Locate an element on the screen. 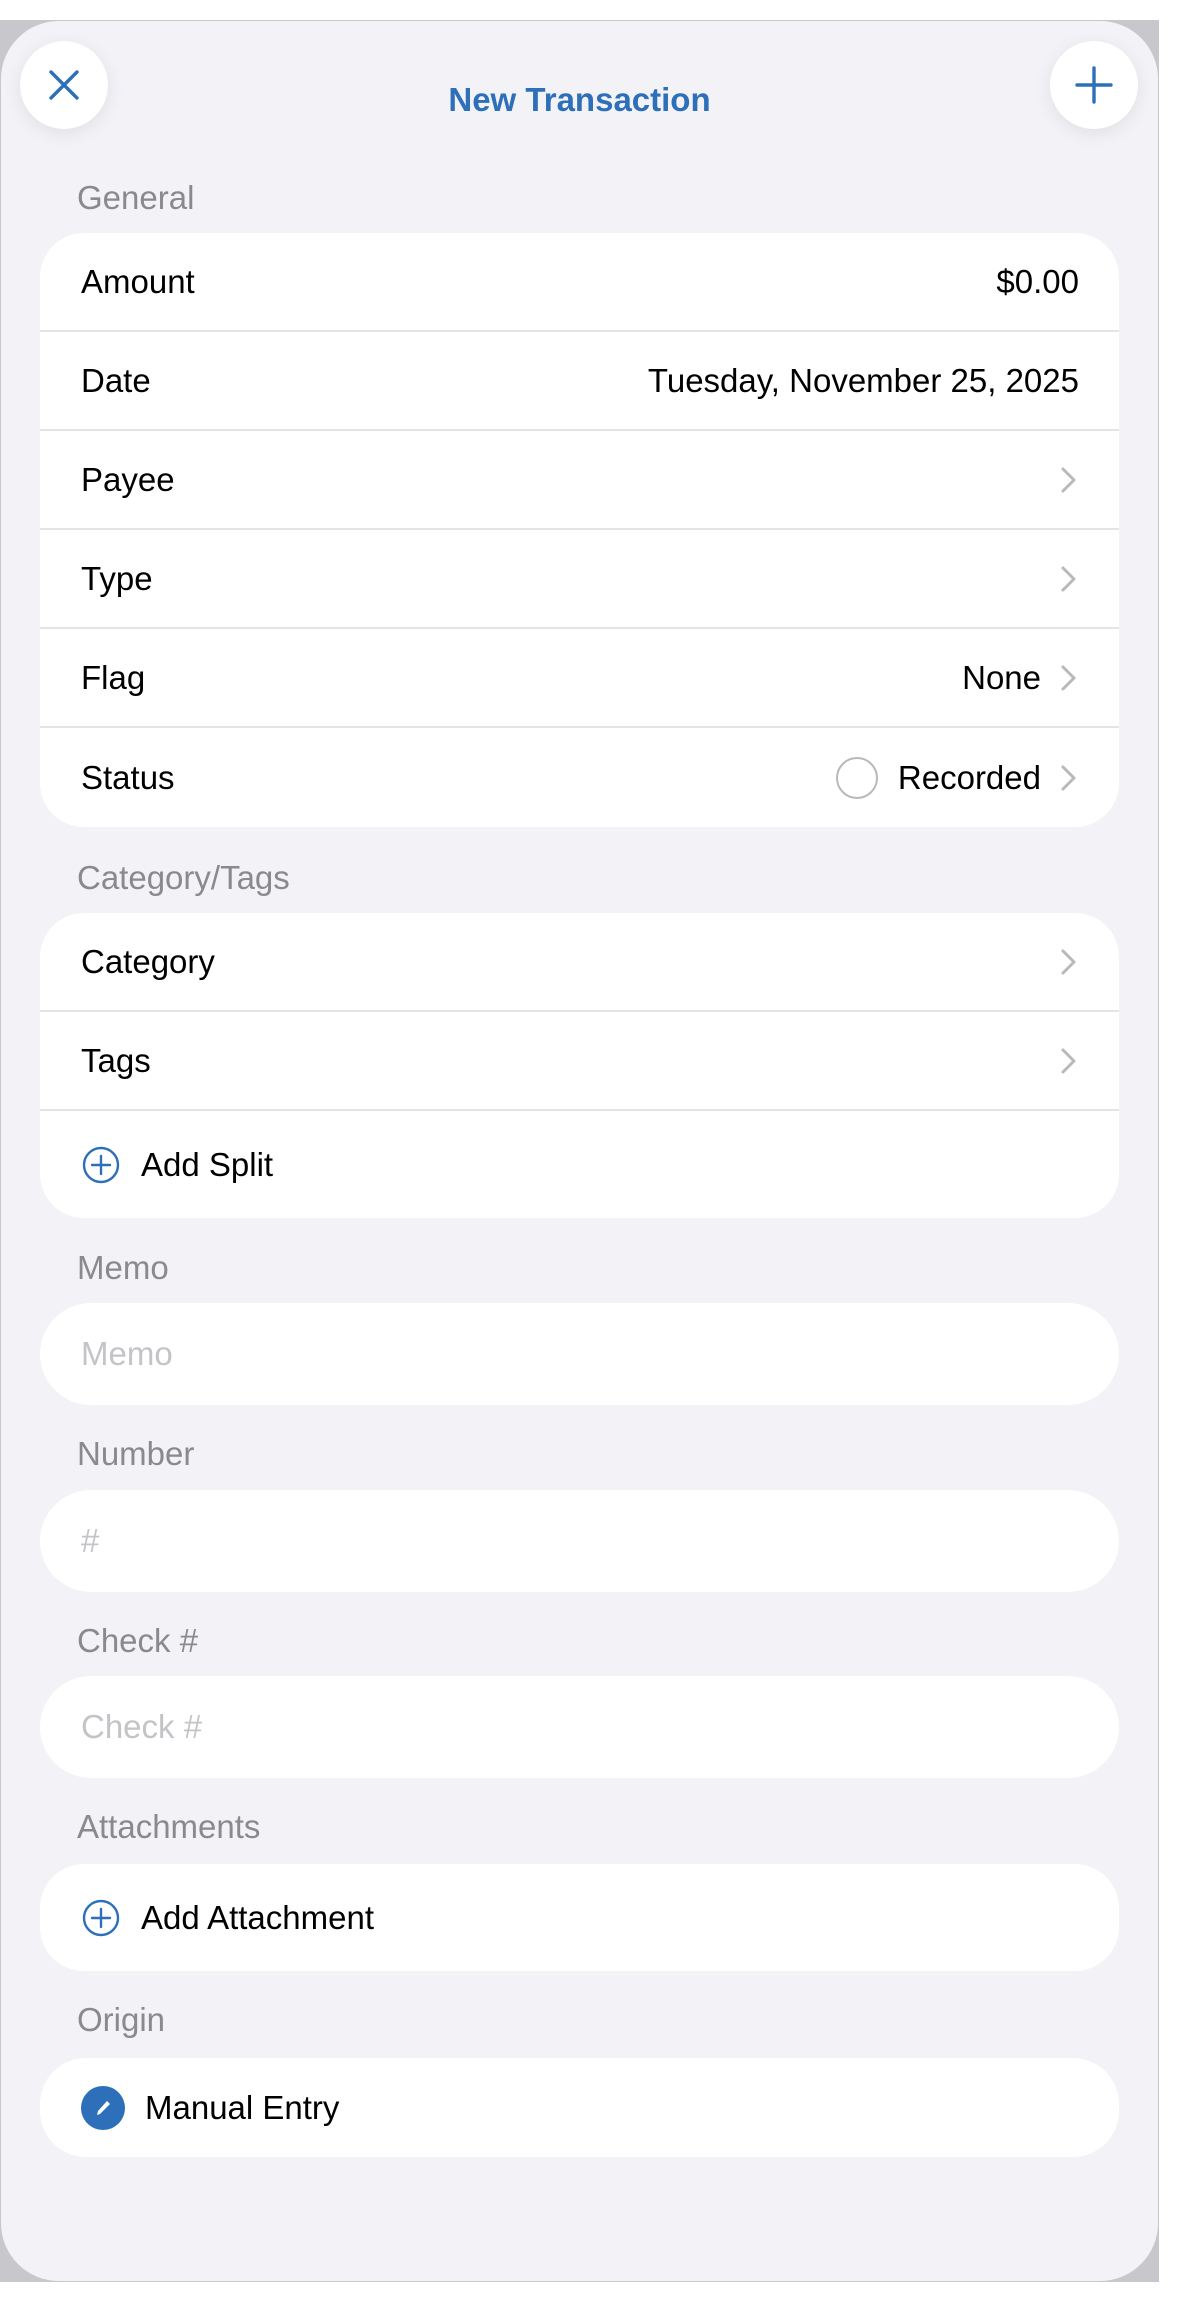  date-label: Date is located at coordinates (116, 380).